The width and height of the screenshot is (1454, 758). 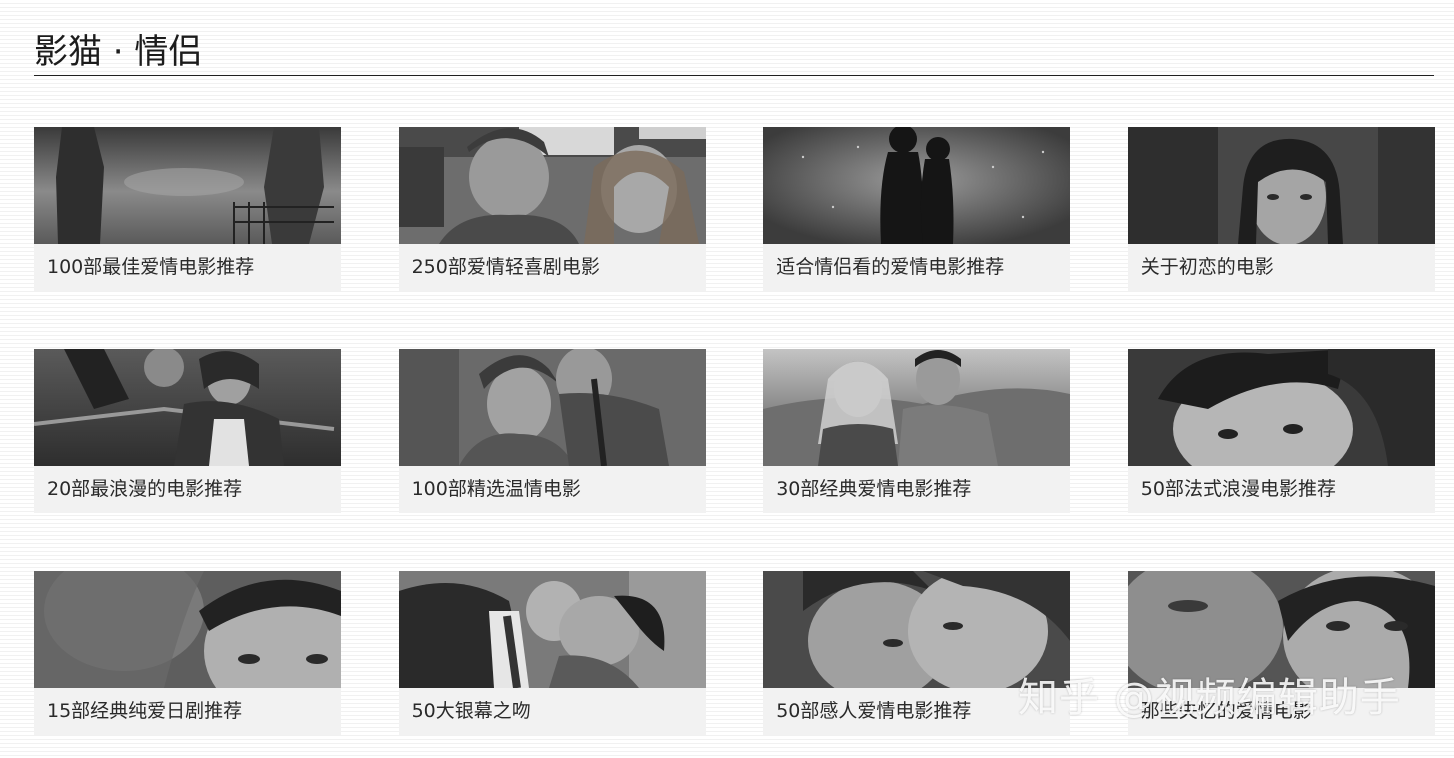 What do you see at coordinates (552, 711) in the screenshot?
I see `card-title: 50大银幕之吻` at bounding box center [552, 711].